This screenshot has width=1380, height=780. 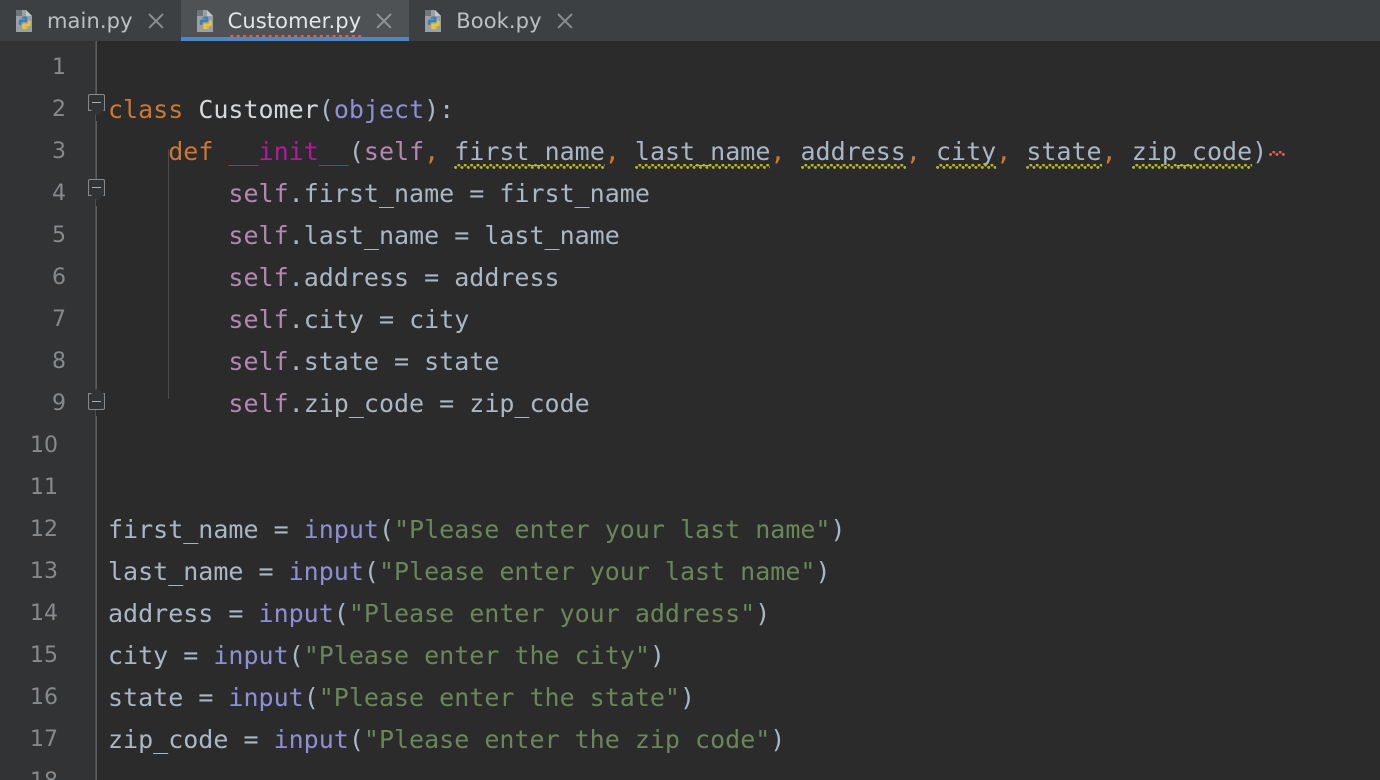 I want to click on code-line-15: city = input("Please enter the city"), so click(x=386, y=655).